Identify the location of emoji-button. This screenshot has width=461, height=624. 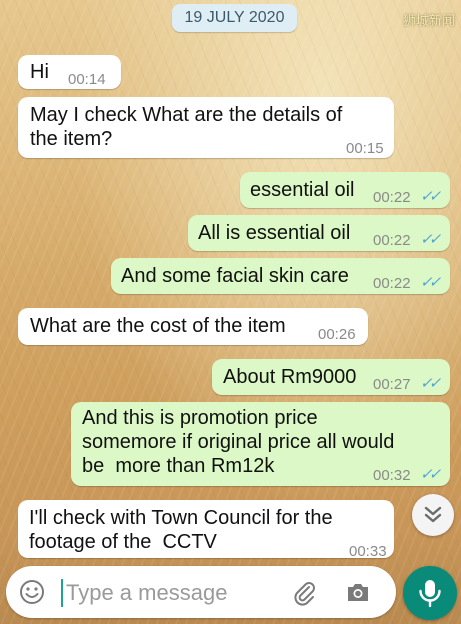
(32, 592).